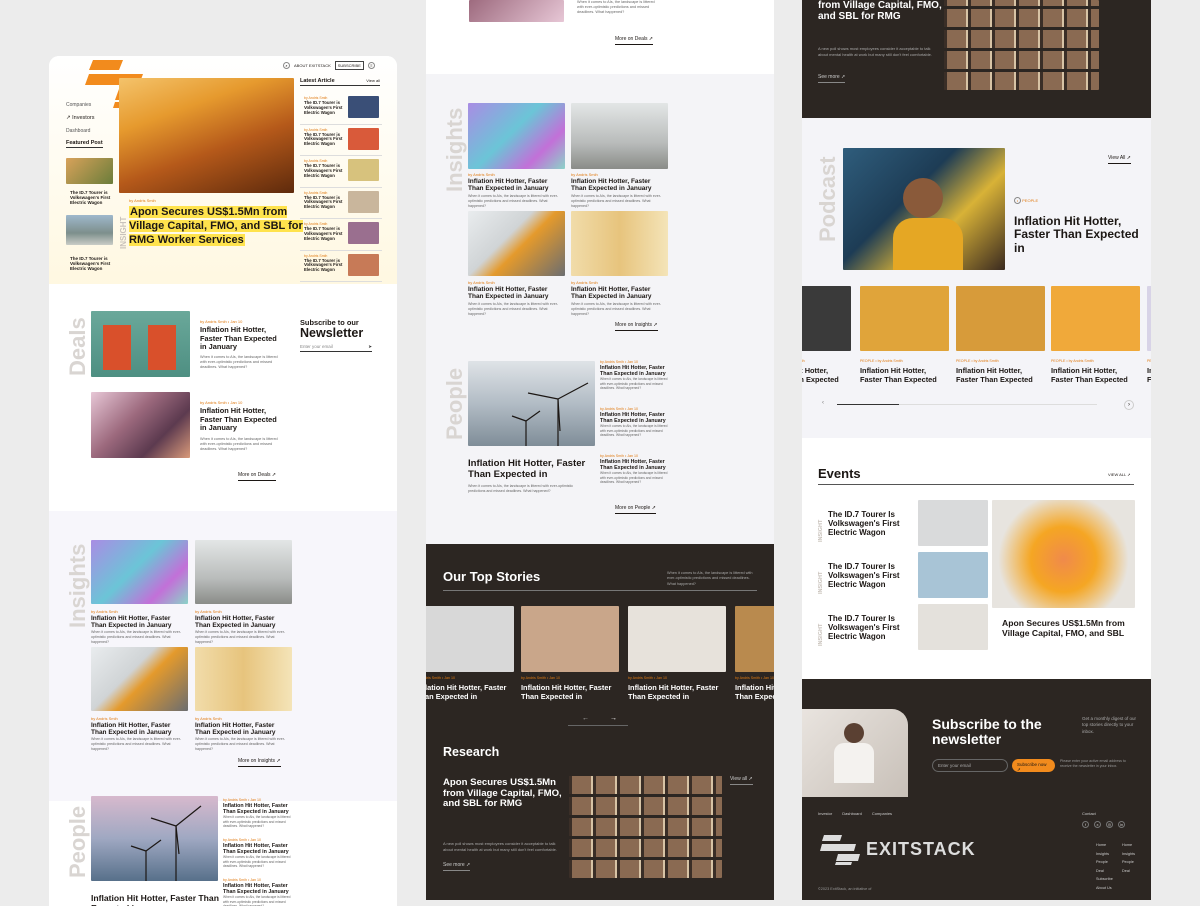 This screenshot has height=906, width=1200. Describe the element at coordinates (645, 825) in the screenshot. I see `research-image` at that location.